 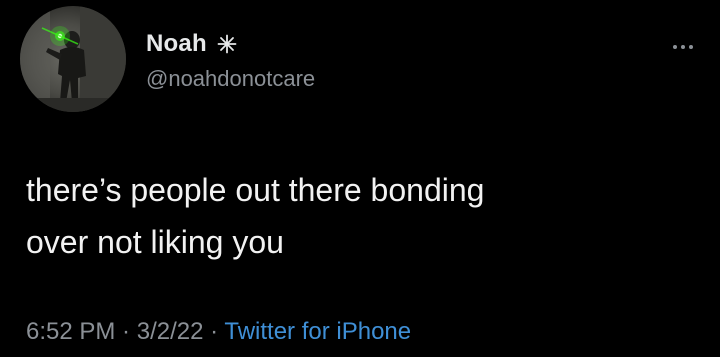 I want to click on author-name-row: Noah, so click(x=191, y=44).